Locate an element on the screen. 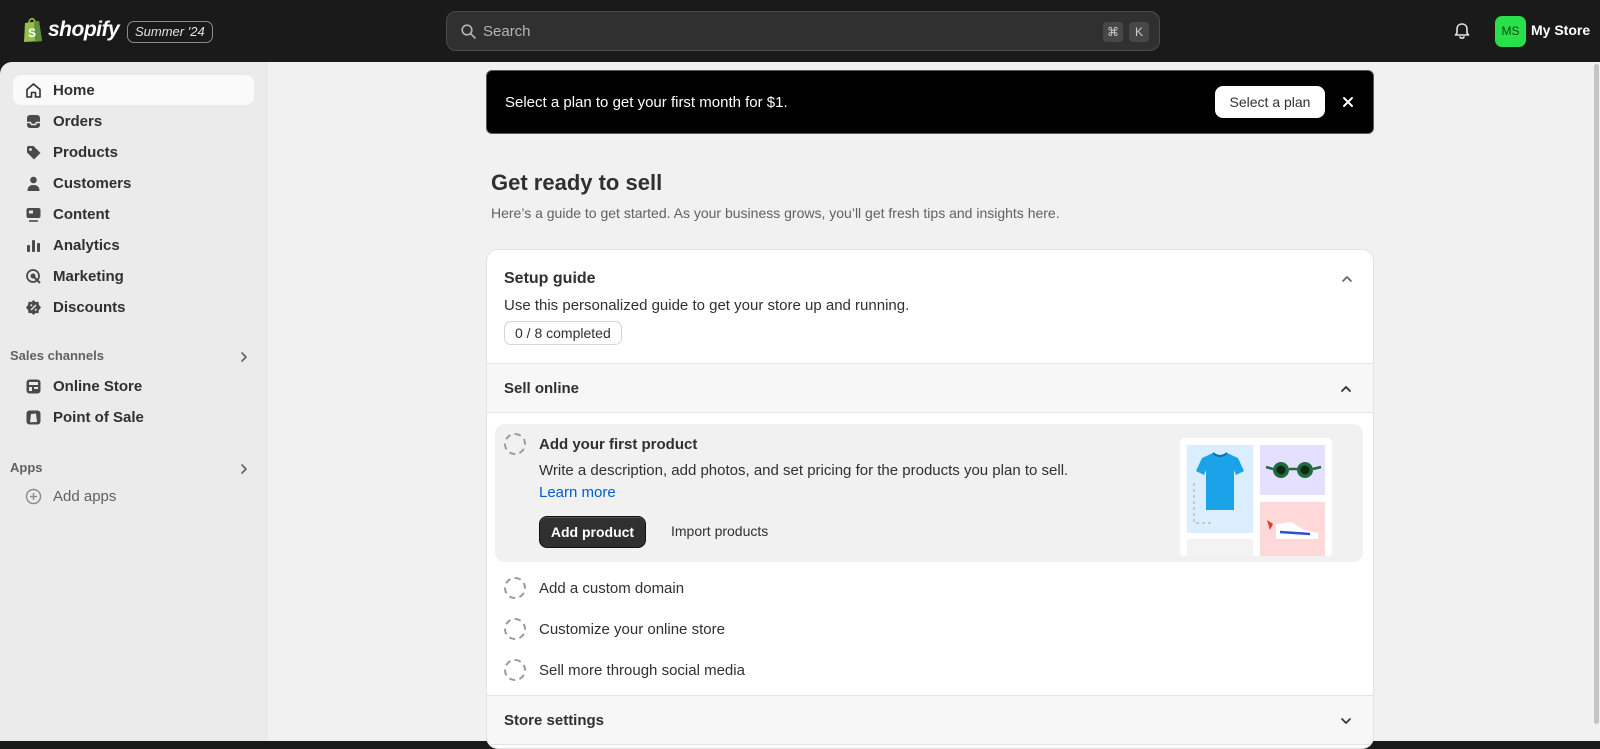  brand-name: shopify is located at coordinates (84, 29).